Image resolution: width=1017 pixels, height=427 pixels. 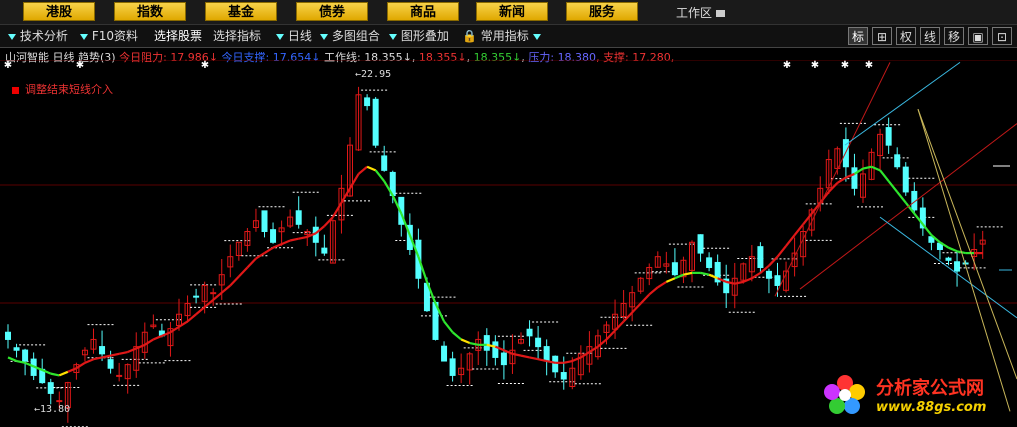 What do you see at coordinates (916, 395) in the screenshot?
I see `watermark-logo: 分析家公式网 www.88gs.com` at bounding box center [916, 395].